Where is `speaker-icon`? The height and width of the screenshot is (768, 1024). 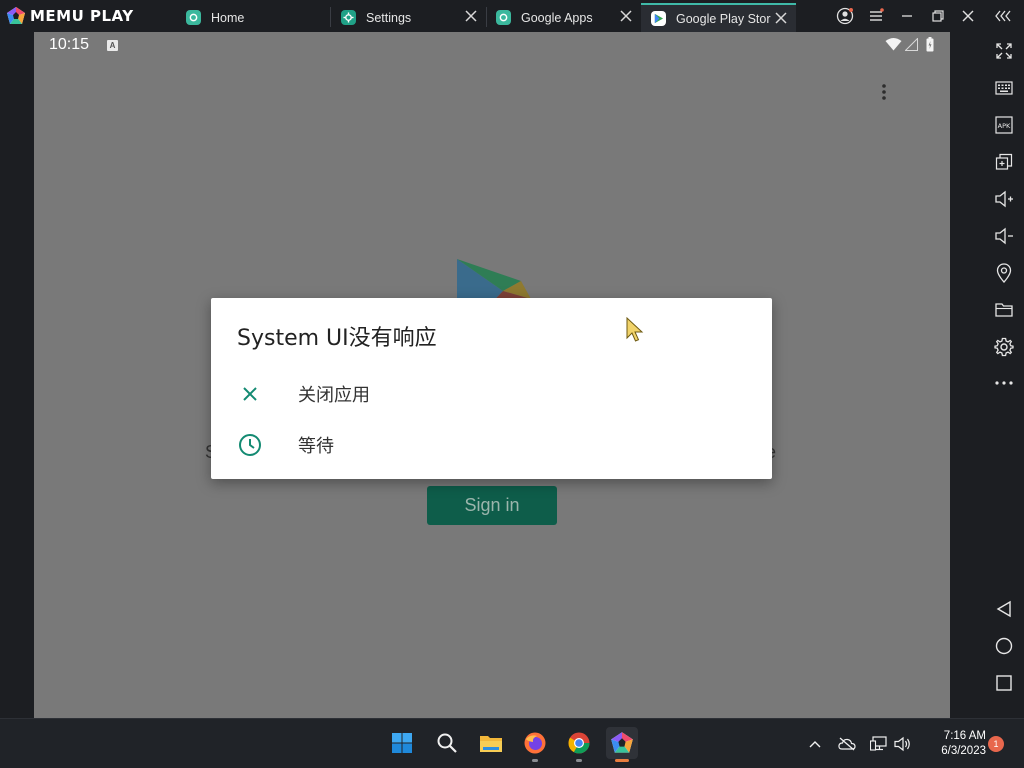
speaker-icon is located at coordinates (903, 744).